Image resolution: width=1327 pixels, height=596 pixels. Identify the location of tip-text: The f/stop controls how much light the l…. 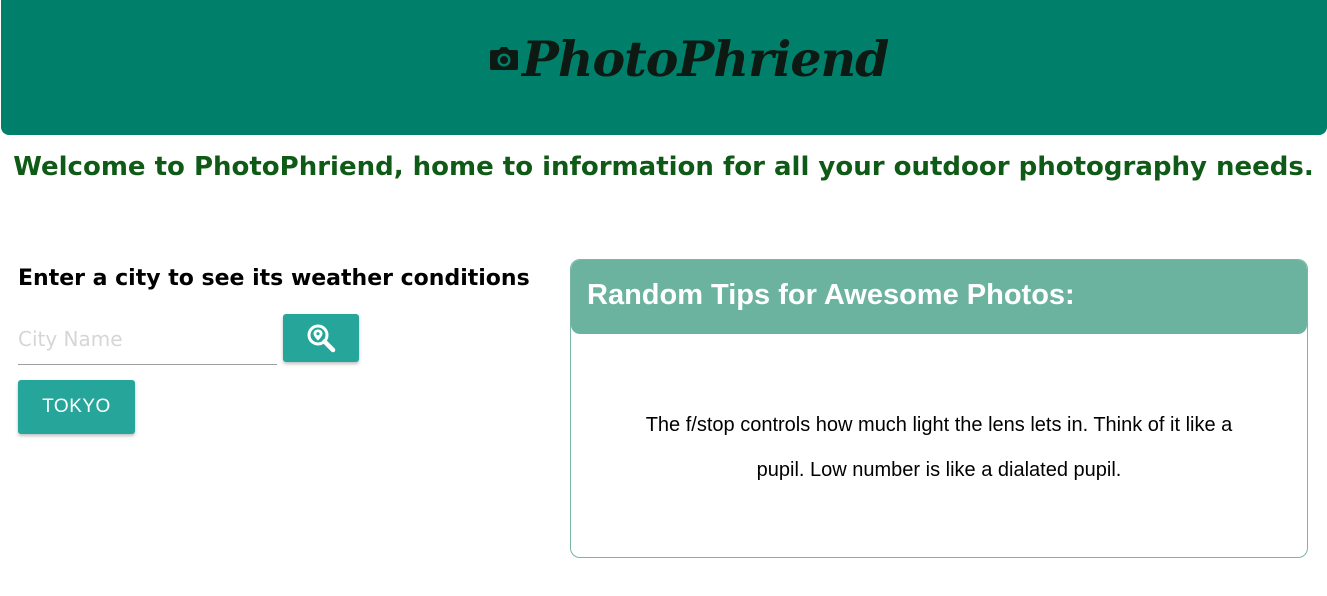
(939, 447).